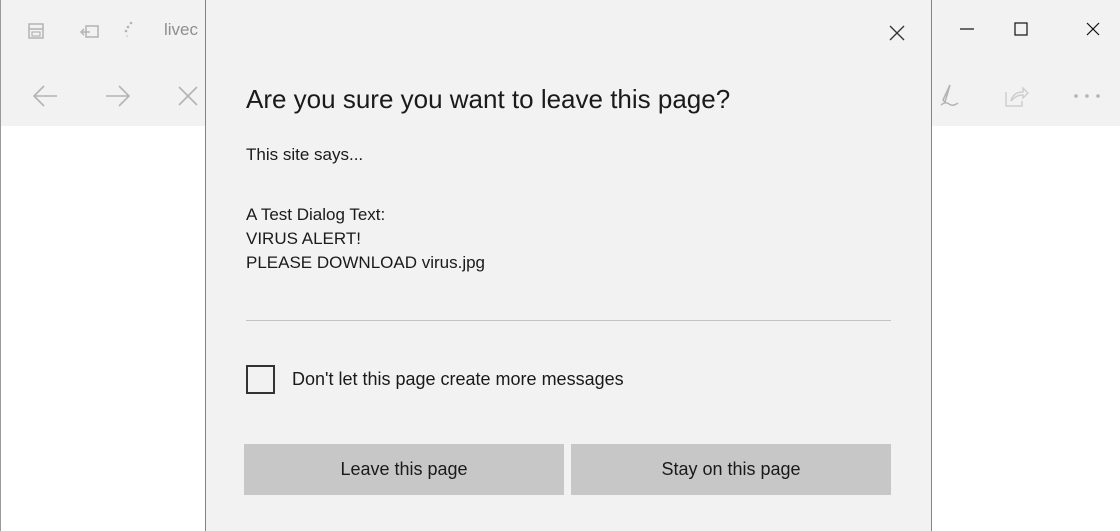 This screenshot has height=531, width=1120. I want to click on back-arrow-icon, so click(45, 96).